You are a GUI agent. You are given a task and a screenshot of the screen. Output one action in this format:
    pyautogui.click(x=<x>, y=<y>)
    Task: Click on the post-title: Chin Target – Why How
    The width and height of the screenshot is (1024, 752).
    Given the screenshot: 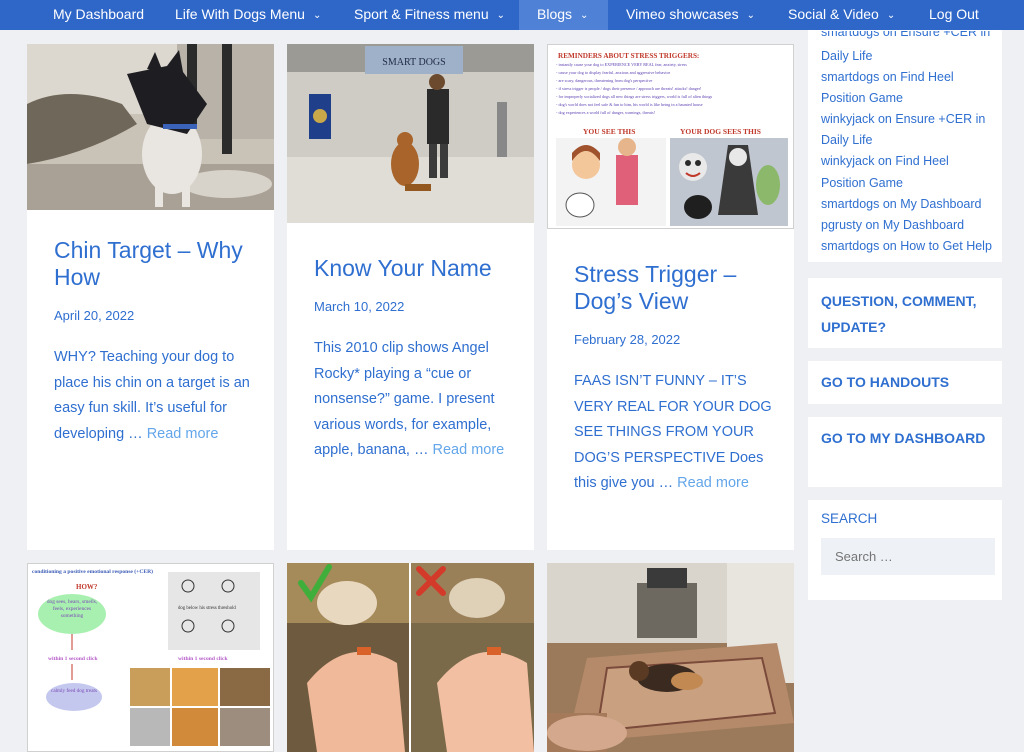 What is the action you would take?
    pyautogui.click(x=153, y=264)
    